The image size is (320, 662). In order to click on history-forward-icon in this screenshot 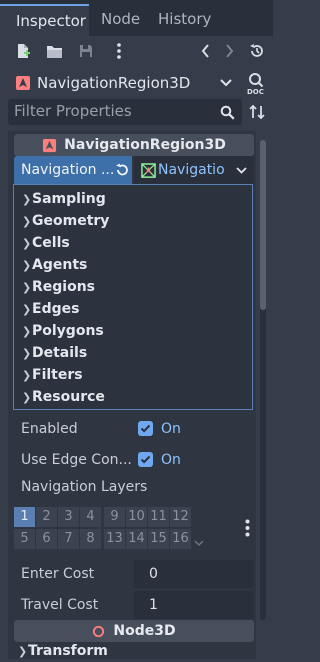, I will do `click(229, 51)`.